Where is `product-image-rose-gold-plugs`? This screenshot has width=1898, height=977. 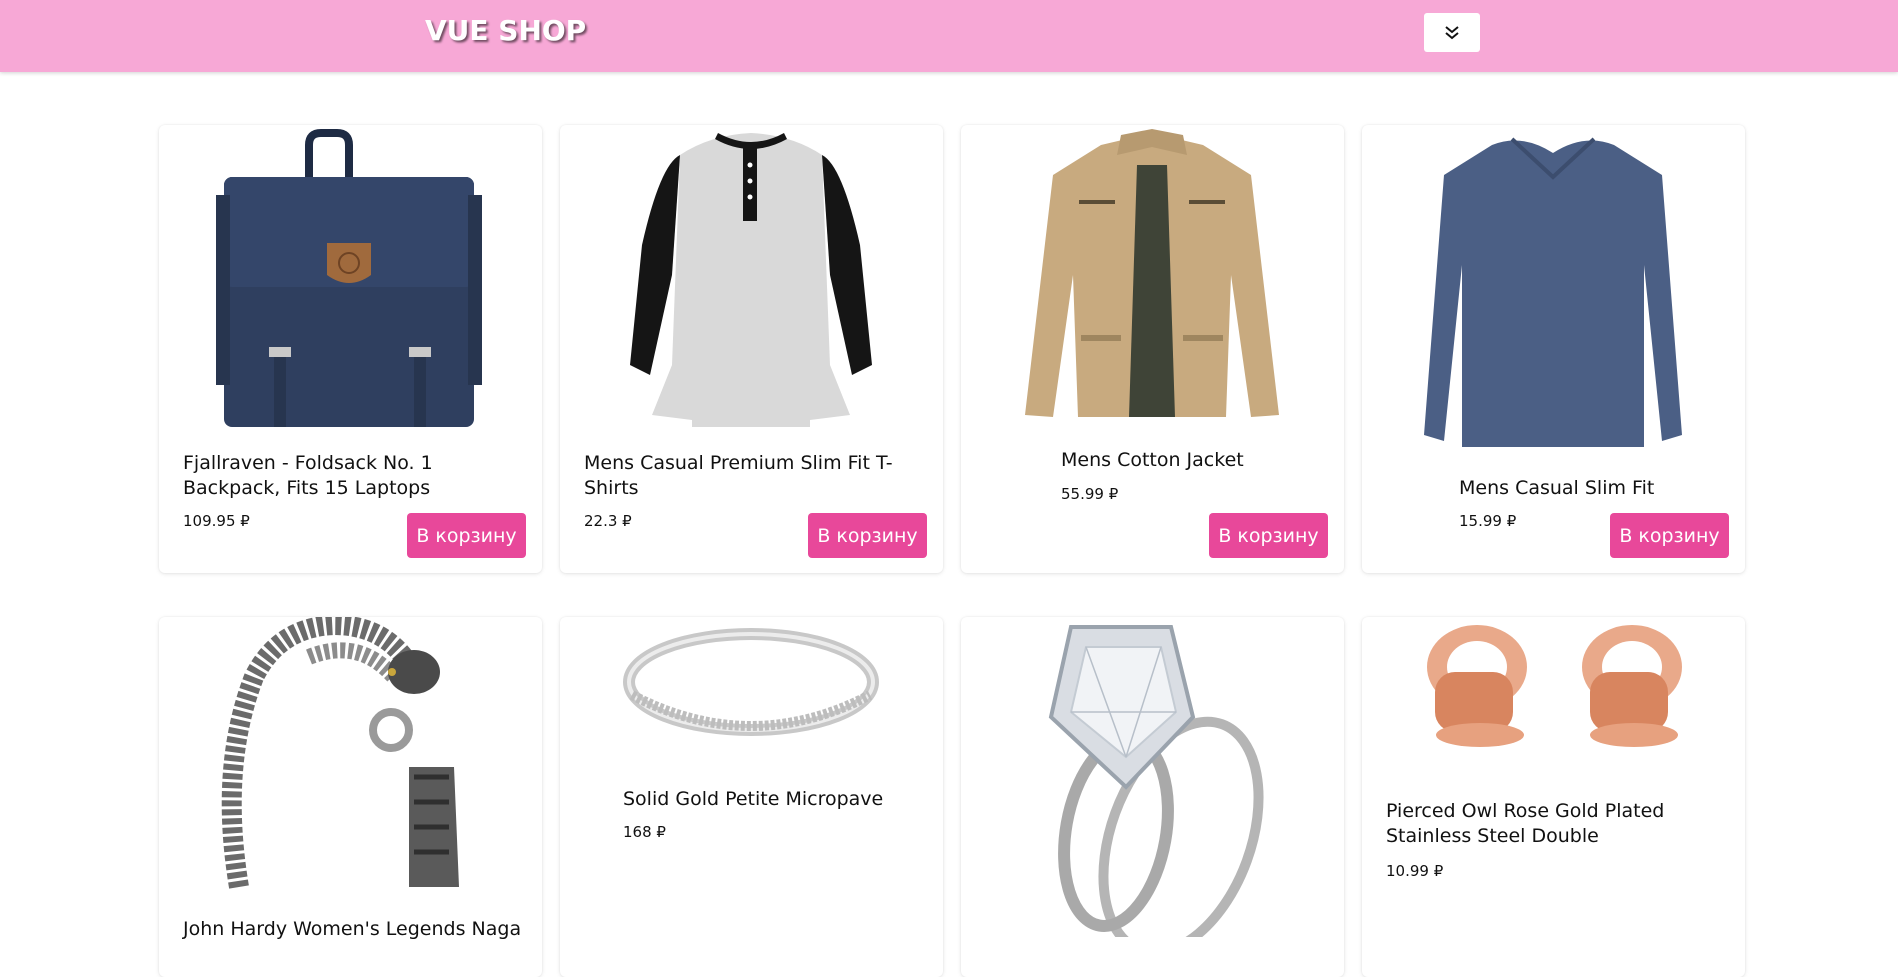 product-image-rose-gold-plugs is located at coordinates (1554, 686).